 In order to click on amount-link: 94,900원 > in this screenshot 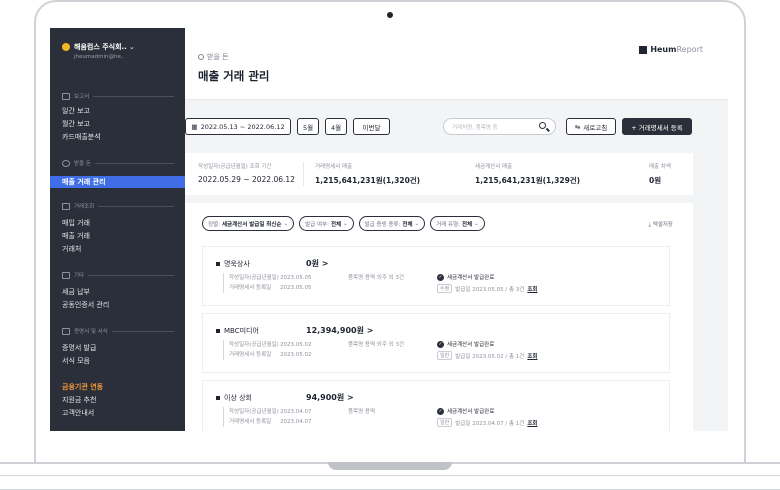, I will do `click(330, 397)`.